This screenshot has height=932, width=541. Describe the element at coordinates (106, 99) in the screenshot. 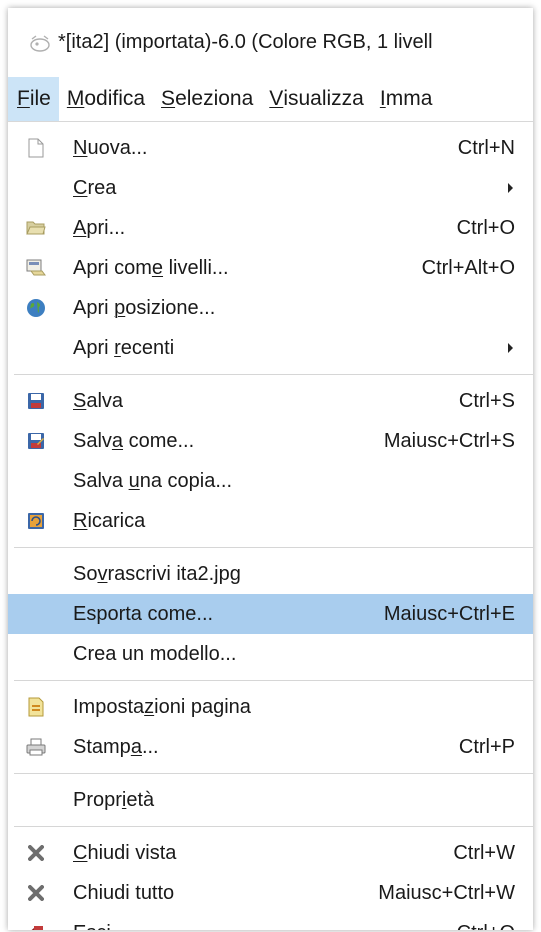

I see `menu-modifica: Modifica` at that location.